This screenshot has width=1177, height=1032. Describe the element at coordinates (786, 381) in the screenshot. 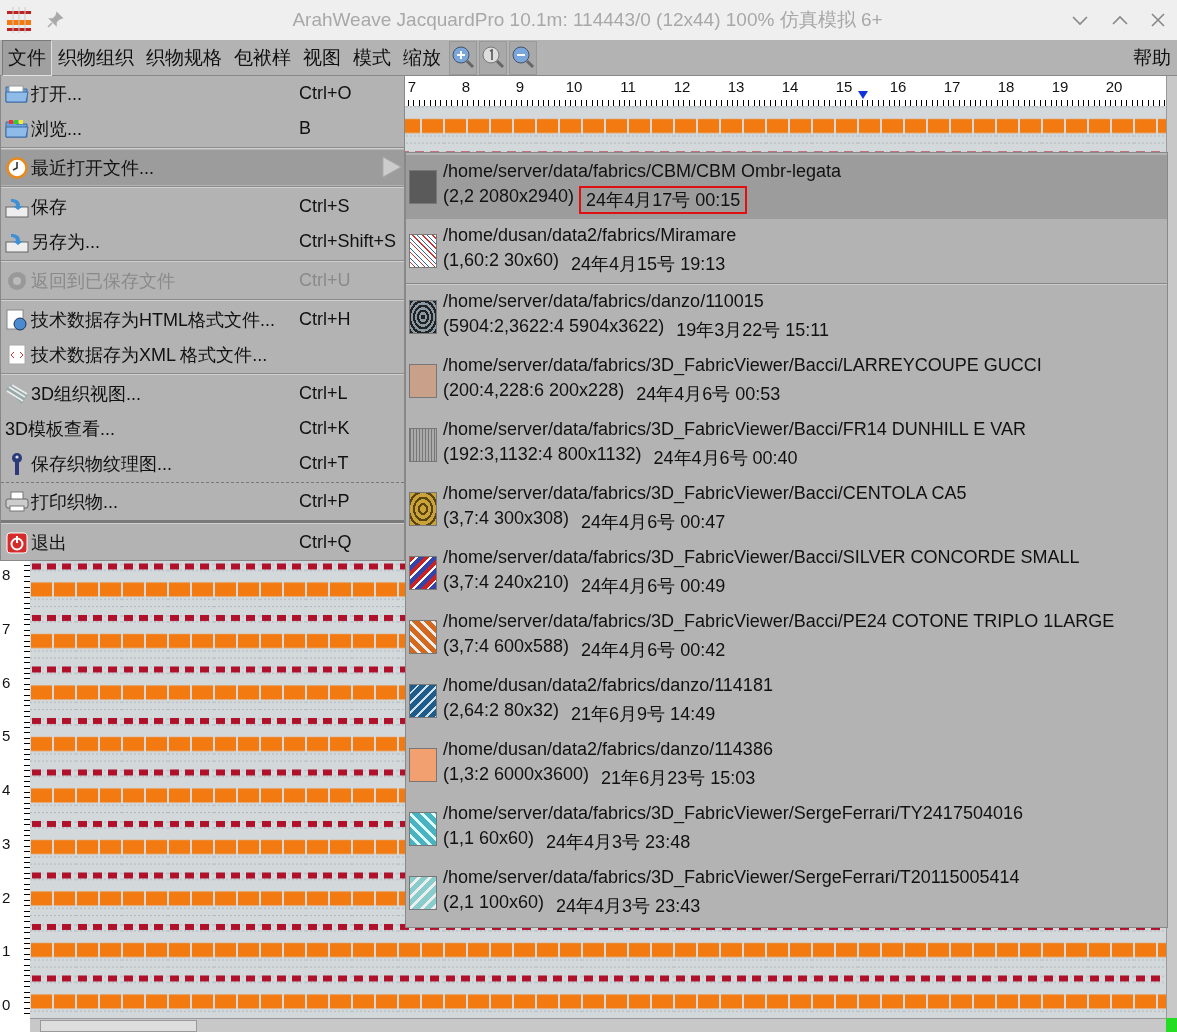

I see `recent-file-entry: /home/server/data/fabrics/3D_FabricViewer/Bacci/LARREYCOUPE GUCCI (200:4,228:6 200x228) 24年4月6号 00:53` at that location.